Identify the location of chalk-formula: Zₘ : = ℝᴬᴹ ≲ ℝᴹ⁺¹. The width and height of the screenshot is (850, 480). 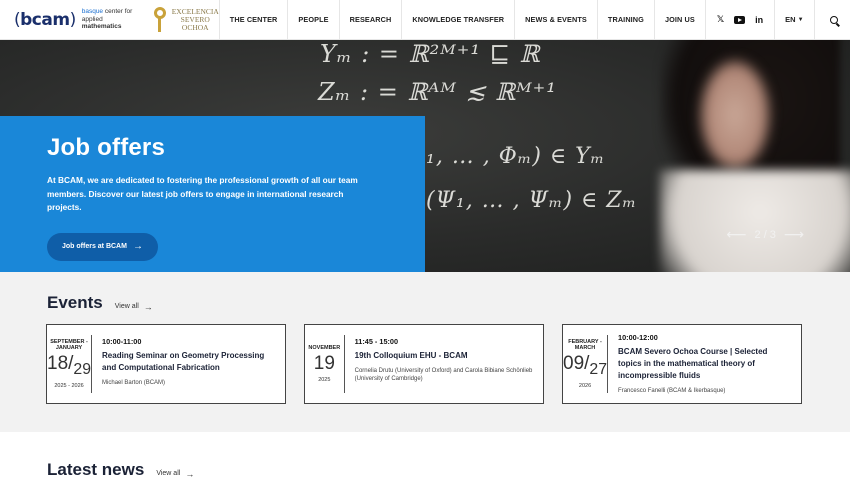
(437, 92).